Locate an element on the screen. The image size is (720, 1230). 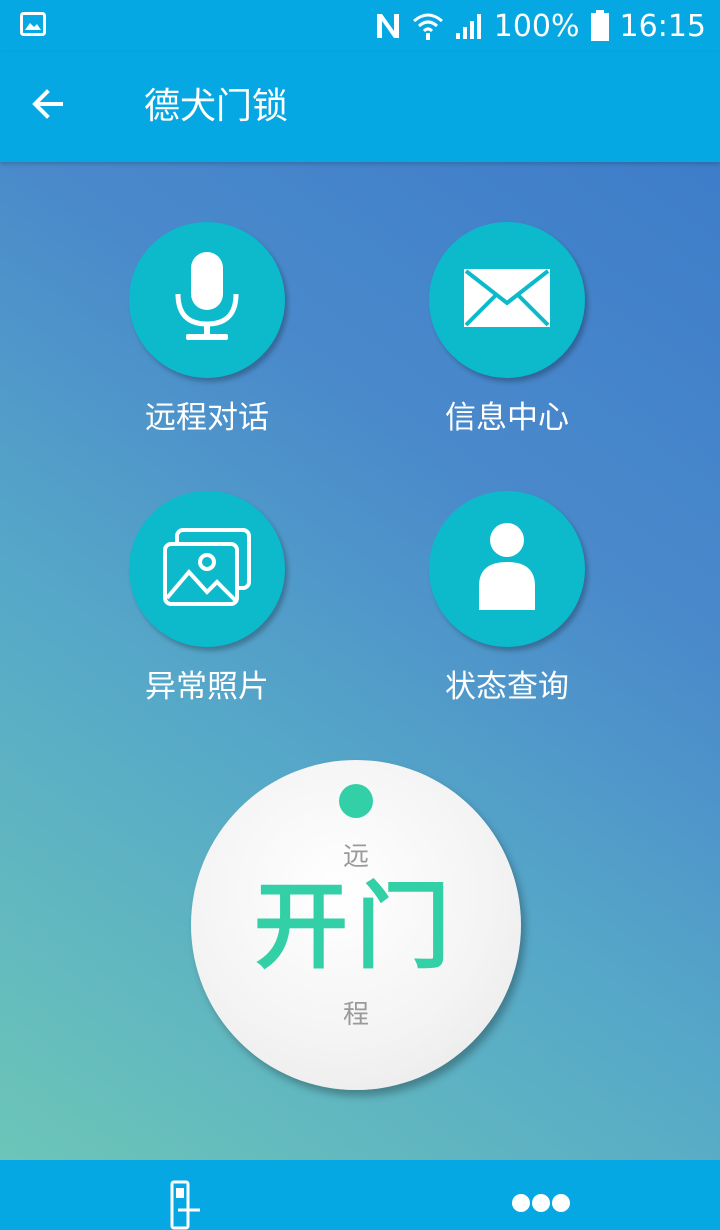
clock: 16:15 is located at coordinates (662, 26).